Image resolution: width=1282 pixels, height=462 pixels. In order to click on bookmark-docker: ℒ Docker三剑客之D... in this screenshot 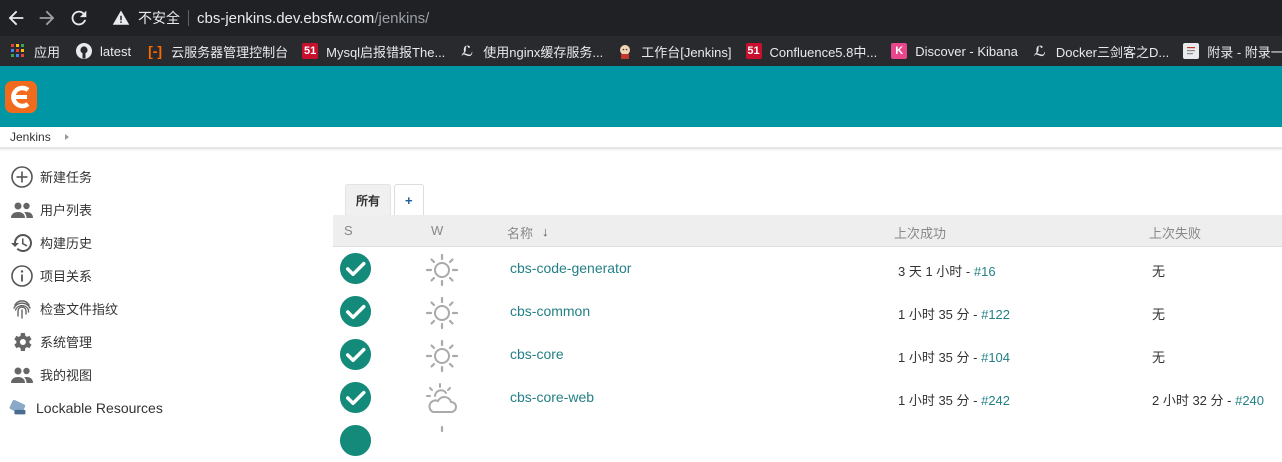, I will do `click(1100, 51)`.